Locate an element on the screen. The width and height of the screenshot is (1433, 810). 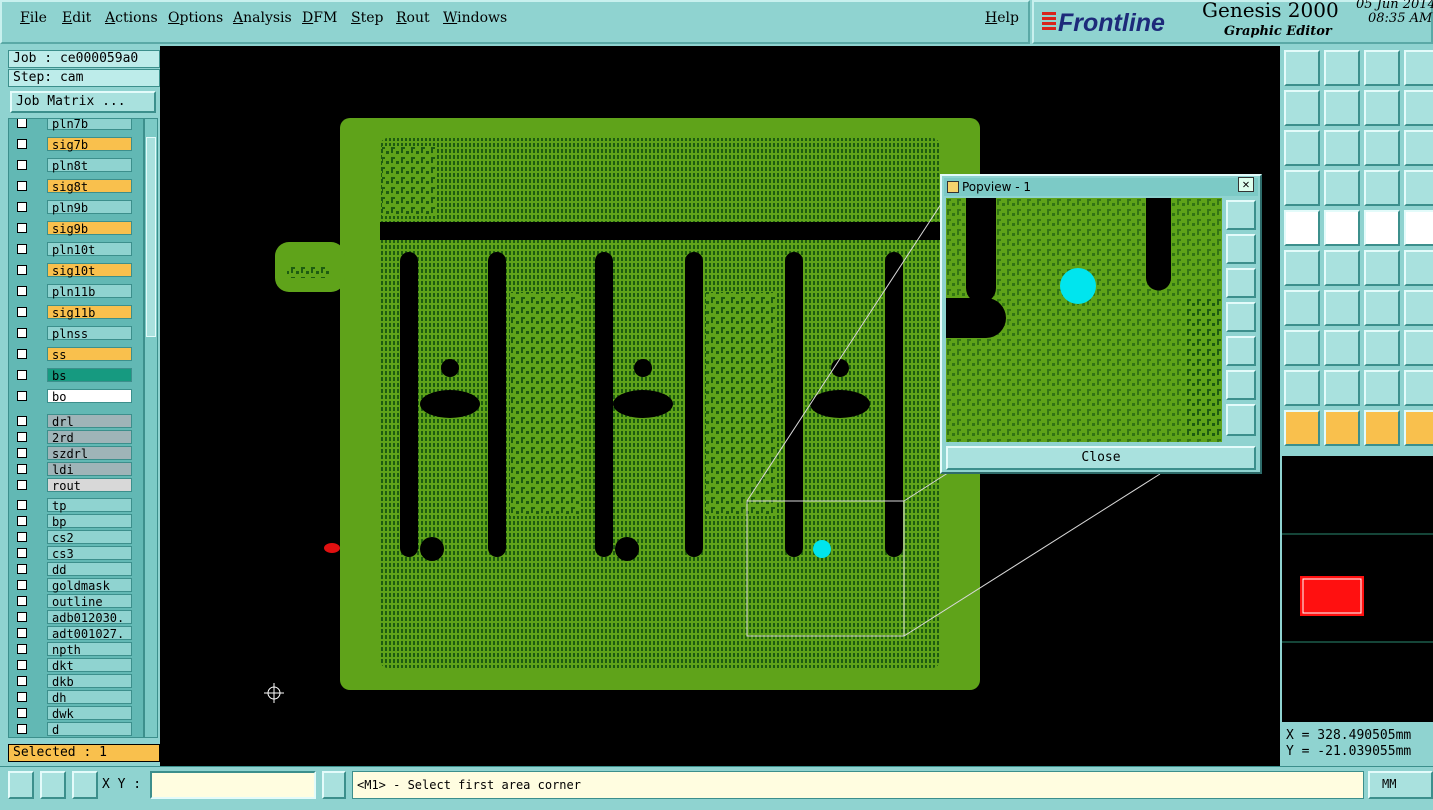
layer-name: pln7b is located at coordinates (89, 125).